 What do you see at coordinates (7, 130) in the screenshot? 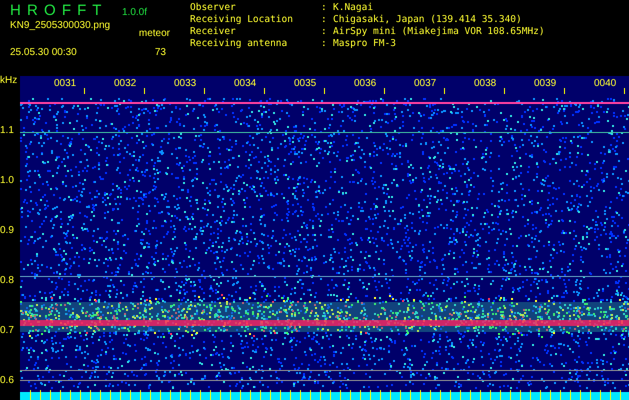
I see `axis-label: 1.1` at bounding box center [7, 130].